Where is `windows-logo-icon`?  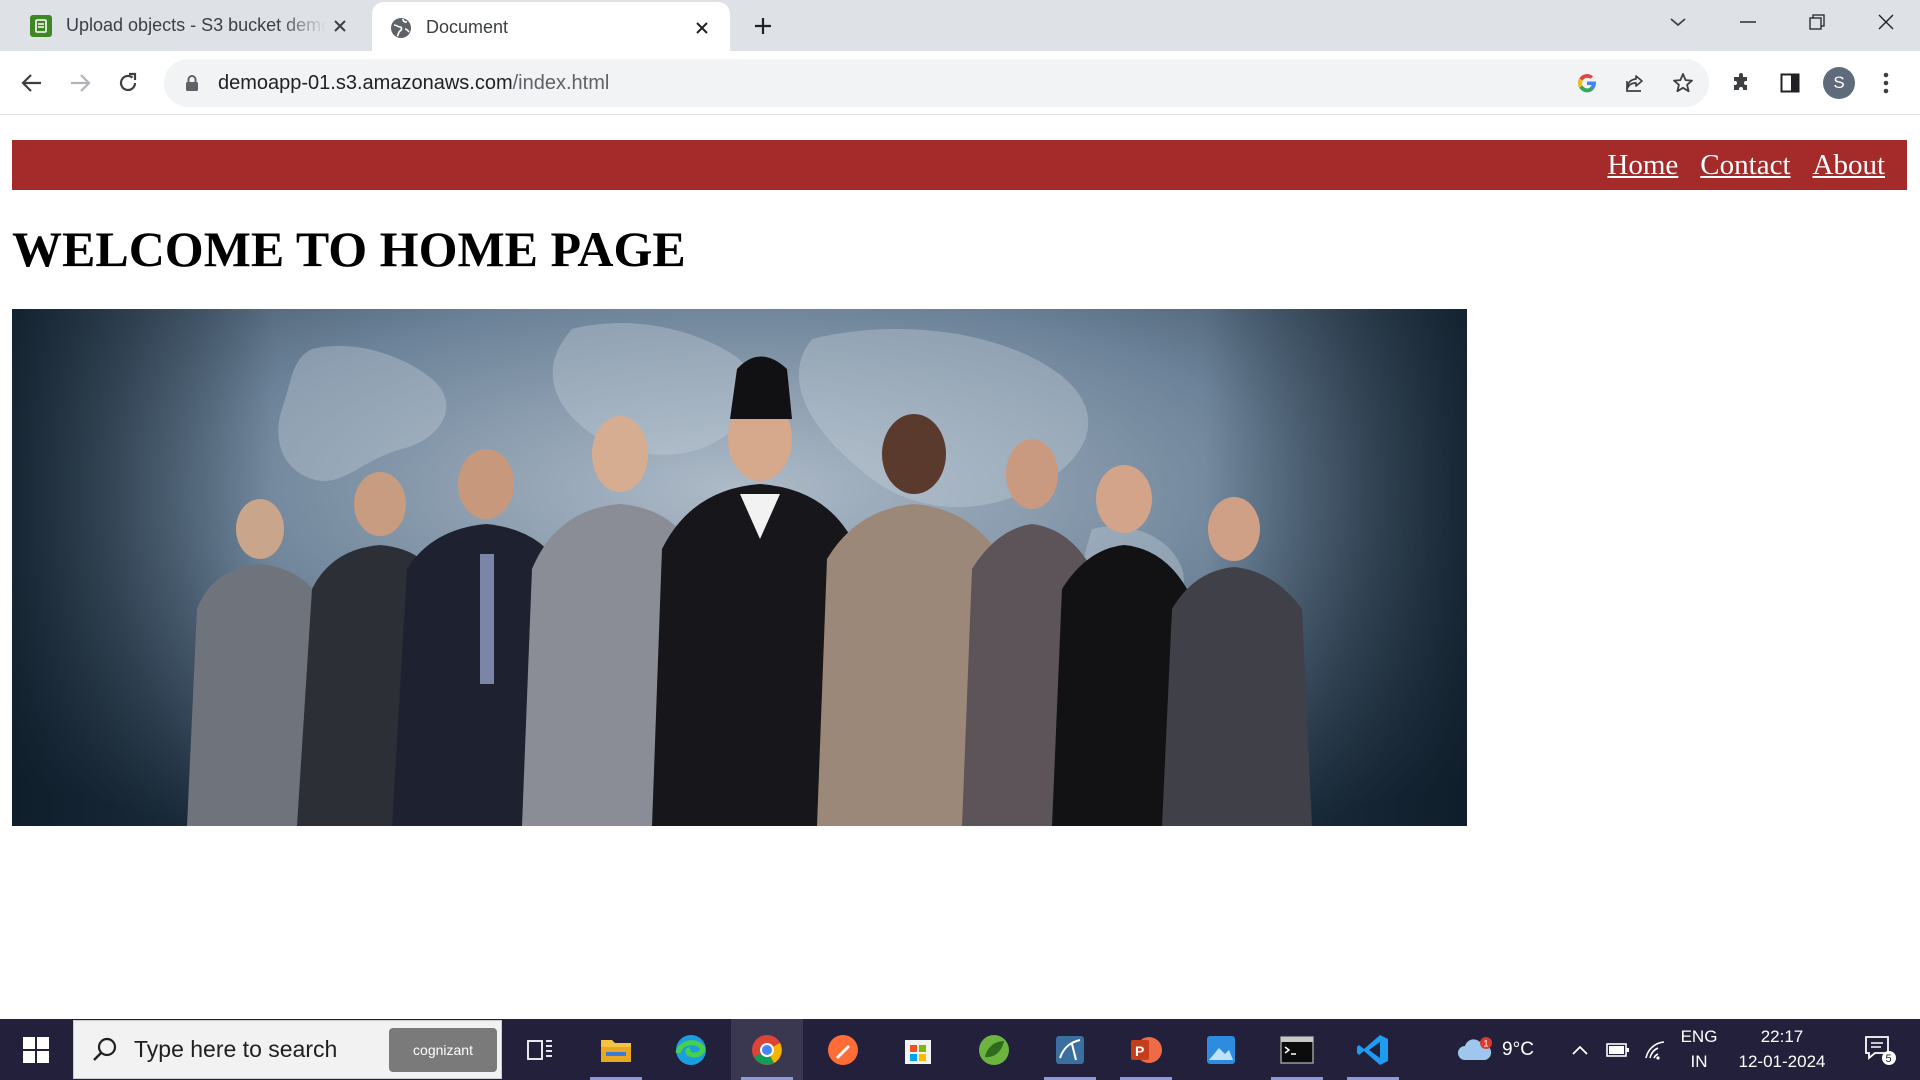
windows-logo-icon is located at coordinates (36, 1049).